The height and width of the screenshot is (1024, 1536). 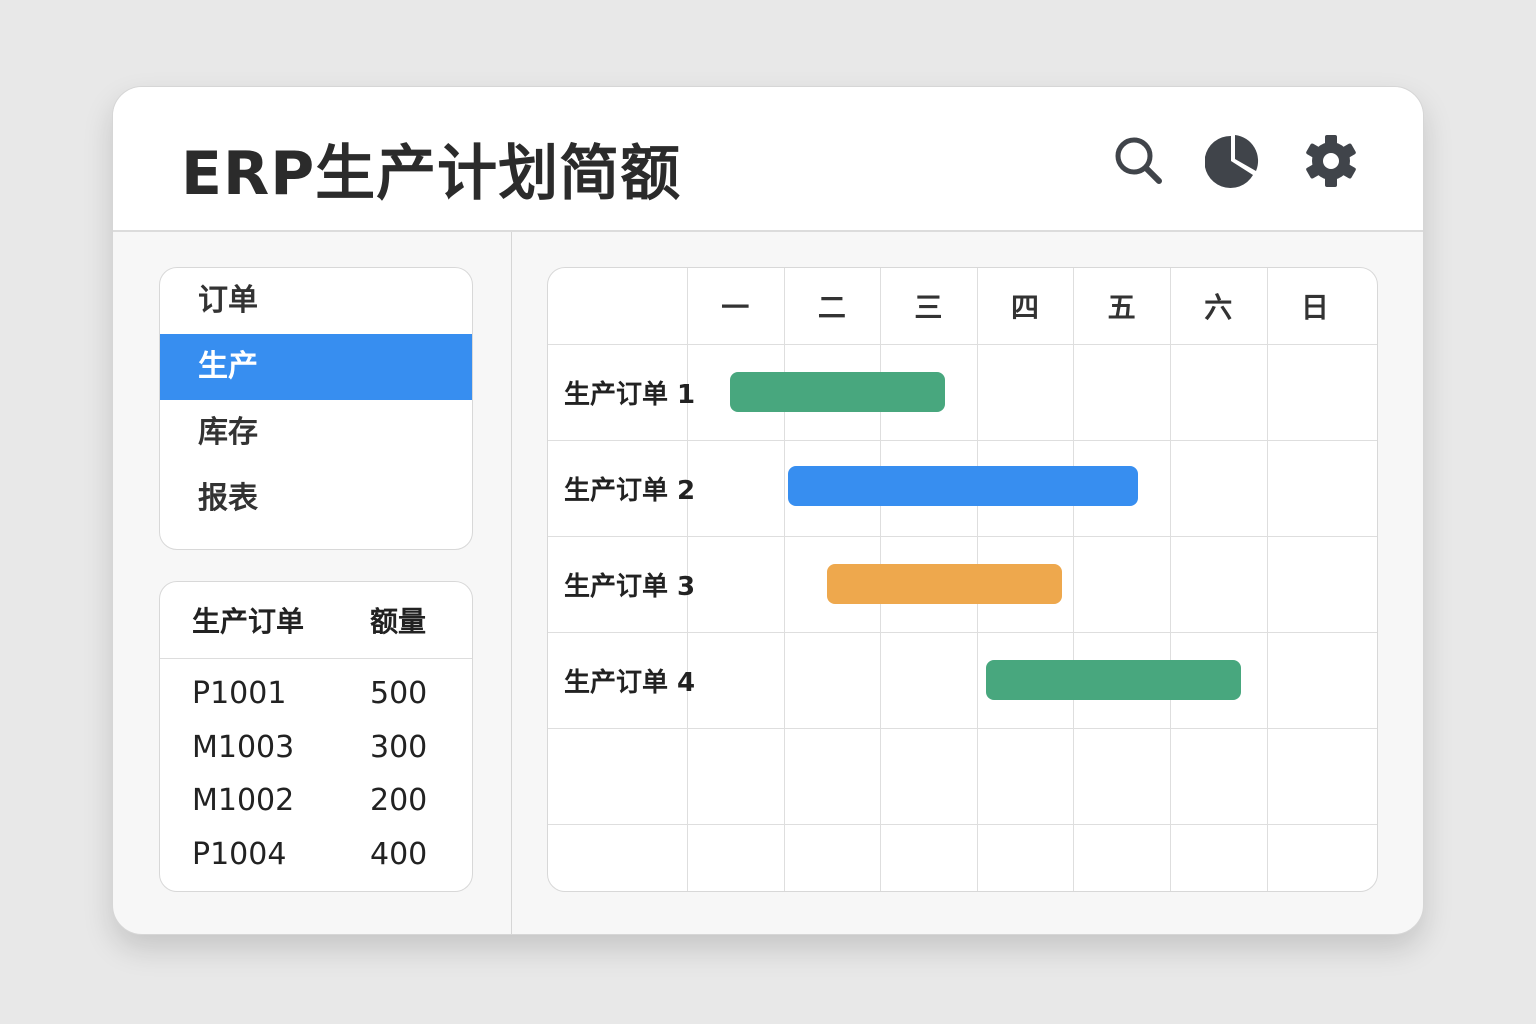 What do you see at coordinates (316, 301) in the screenshot?
I see `nav-item-orders: 订单` at bounding box center [316, 301].